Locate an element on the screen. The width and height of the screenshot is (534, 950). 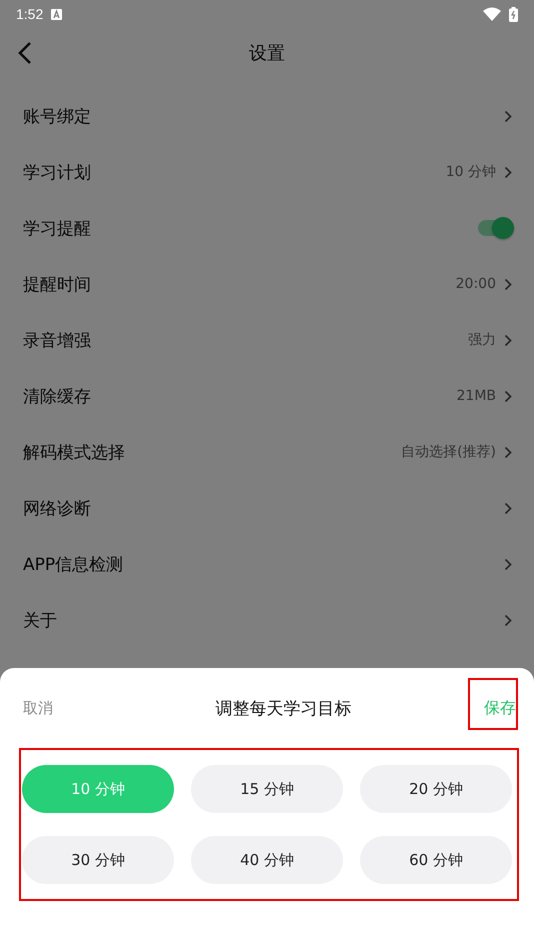
setting-value: 20:00 is located at coordinates (476, 284).